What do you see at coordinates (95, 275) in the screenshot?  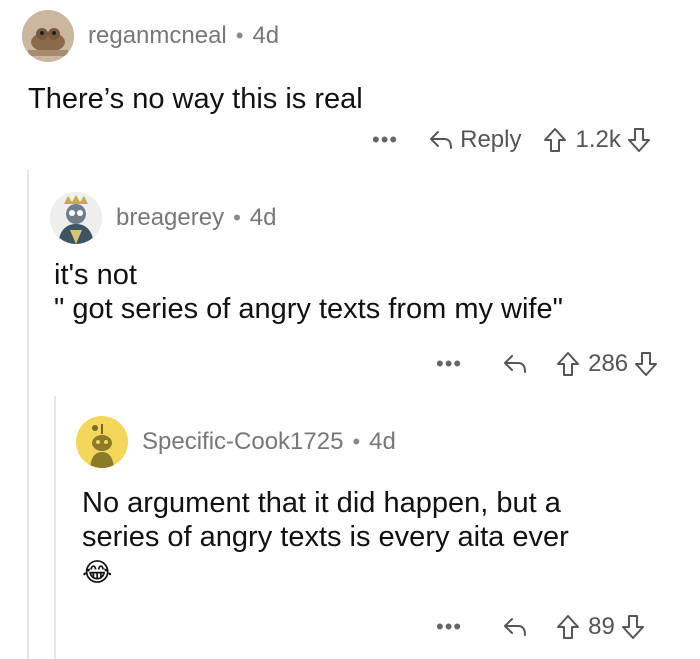 I see `comment-body-line: it's not` at bounding box center [95, 275].